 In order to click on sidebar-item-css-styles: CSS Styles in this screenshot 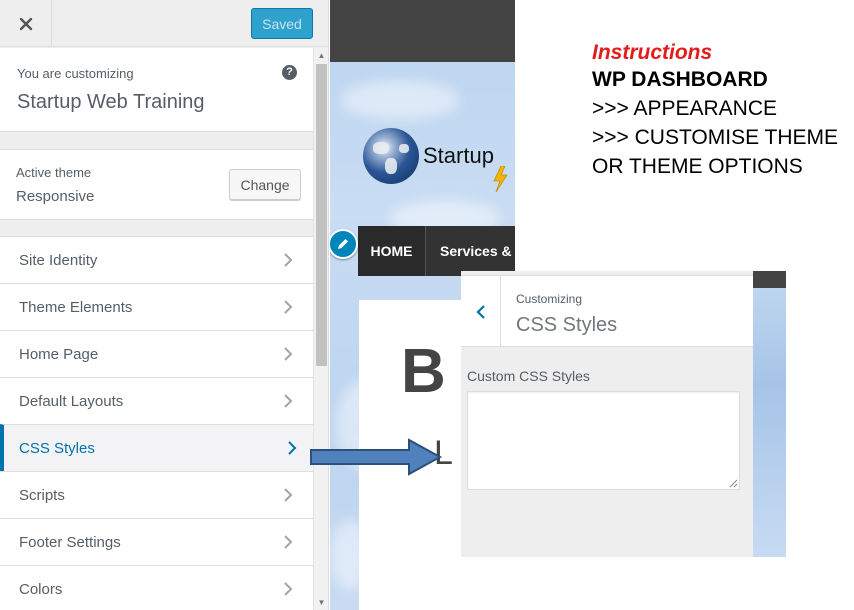, I will do `click(156, 447)`.